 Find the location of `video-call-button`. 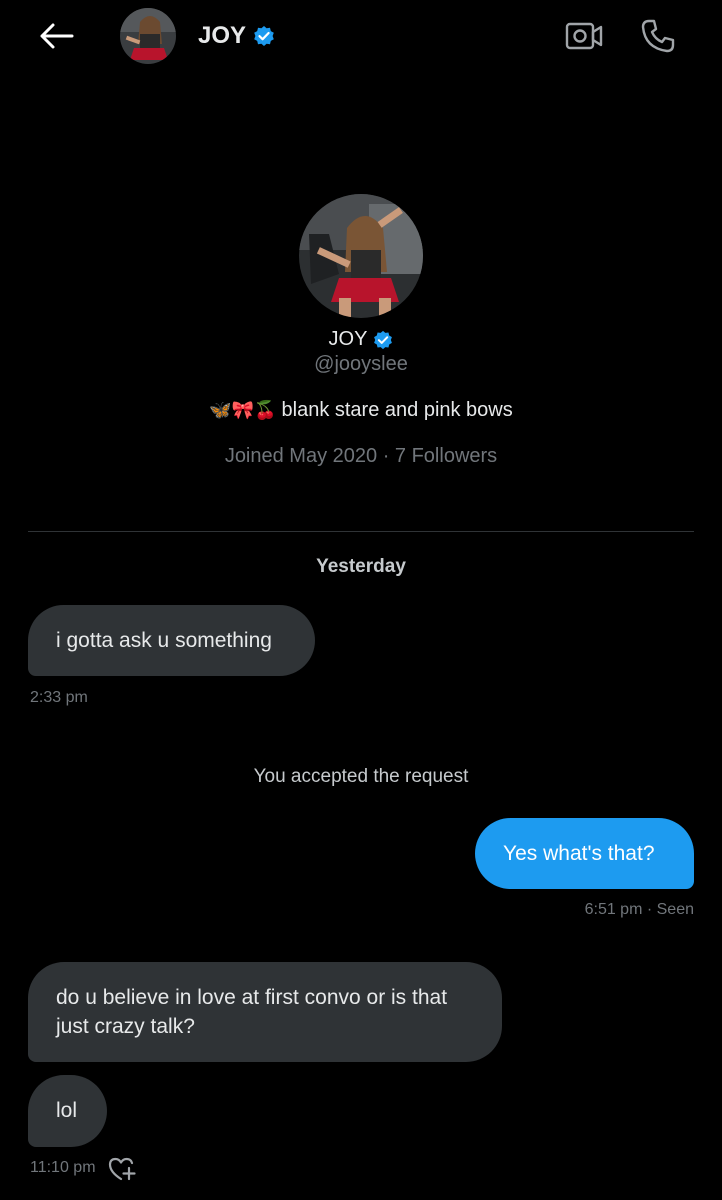

video-call-button is located at coordinates (584, 36).